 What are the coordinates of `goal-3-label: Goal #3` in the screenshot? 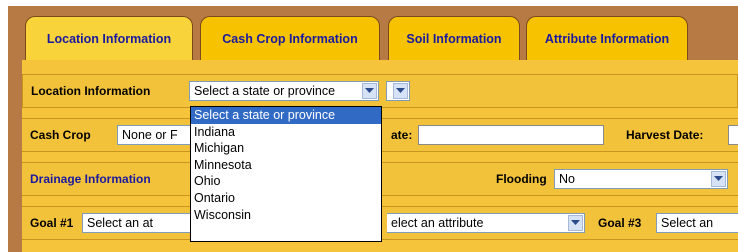 It's located at (620, 223).